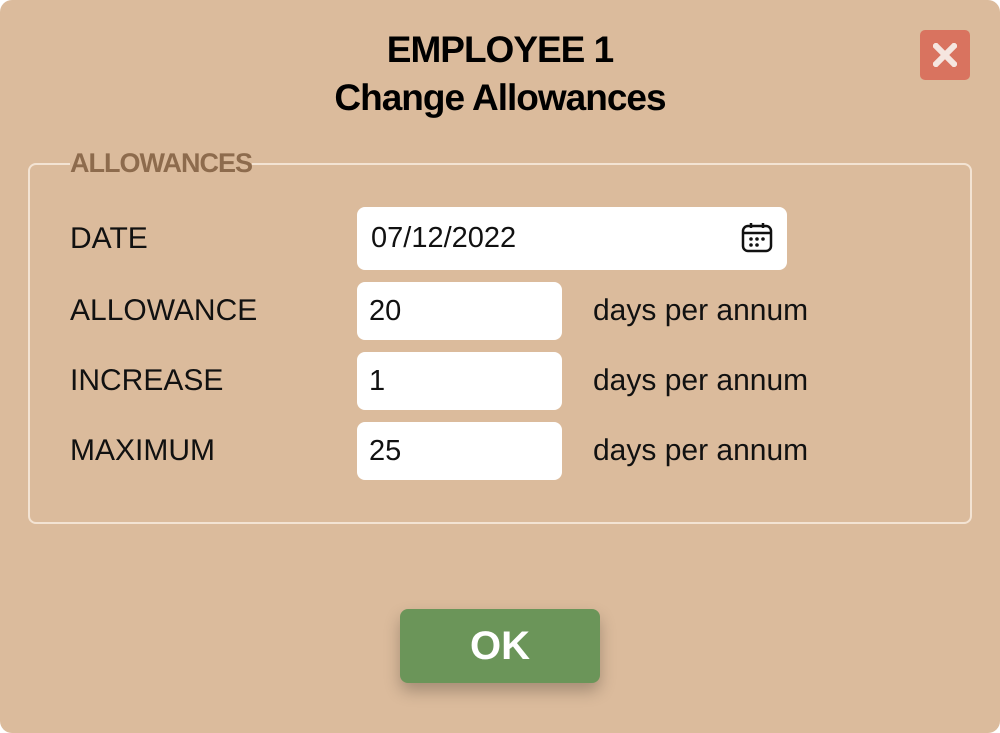 This screenshot has width=1000, height=733. I want to click on close-icon, so click(945, 55).